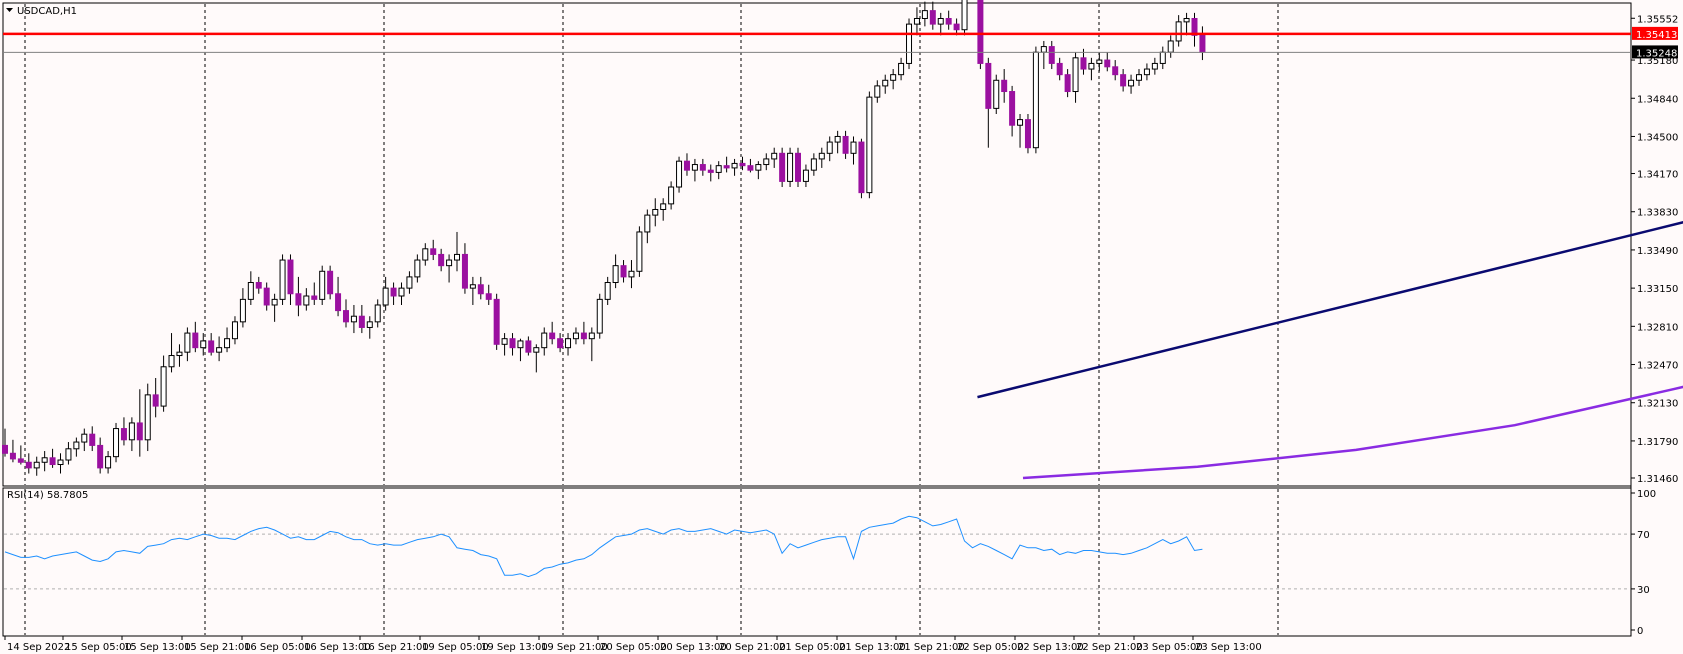 The image size is (1683, 654). I want to click on time-tick-label: 15 Sep 05:00, so click(98, 647).